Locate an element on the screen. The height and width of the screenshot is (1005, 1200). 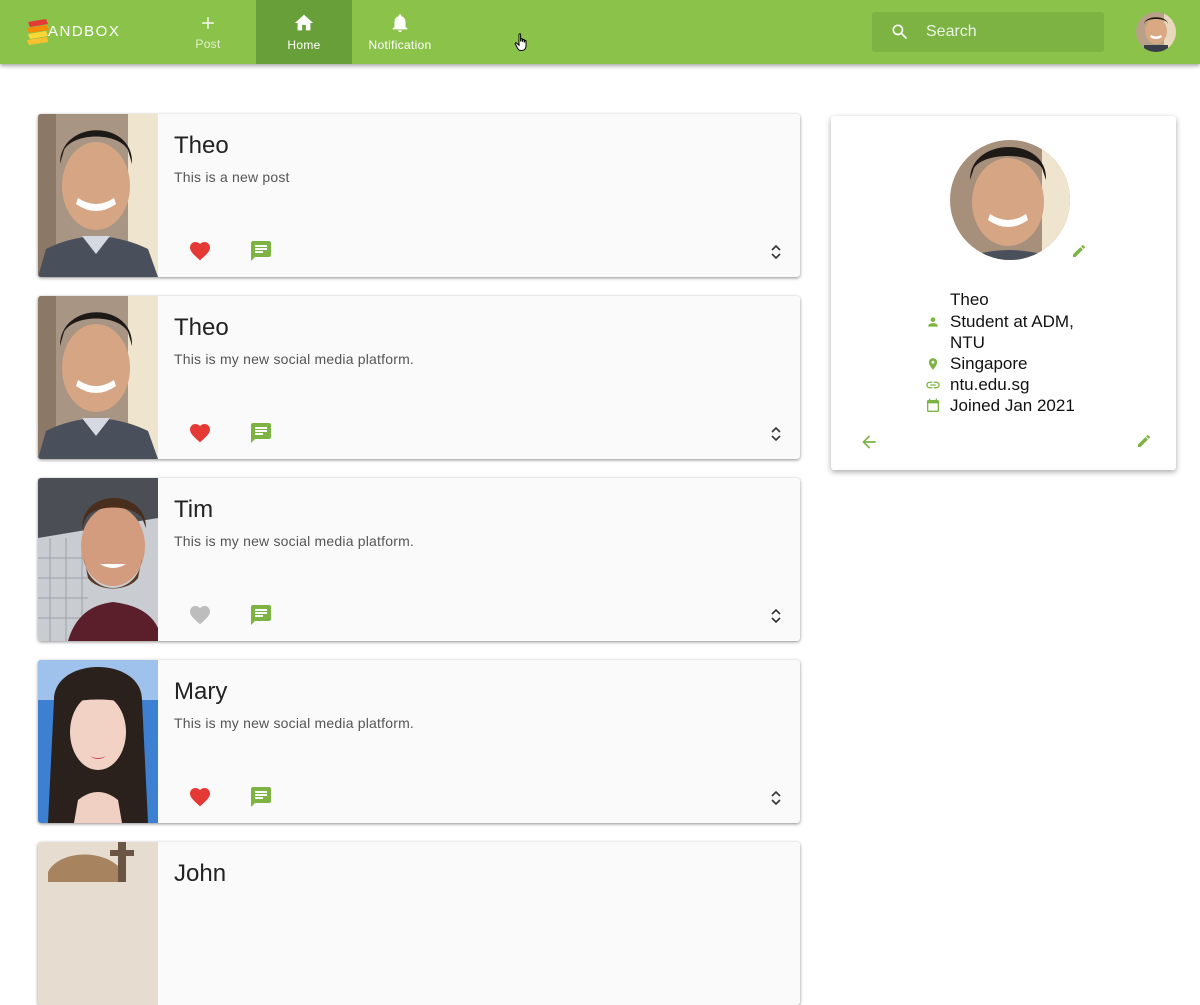
brand-logo: ANDBOX is located at coordinates (73, 31).